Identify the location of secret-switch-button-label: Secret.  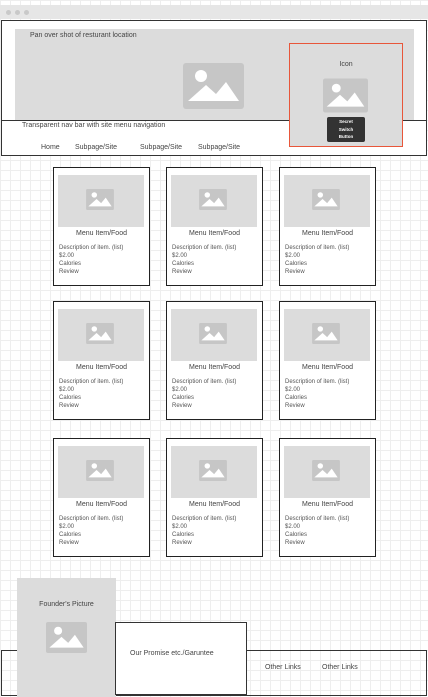
(346, 121).